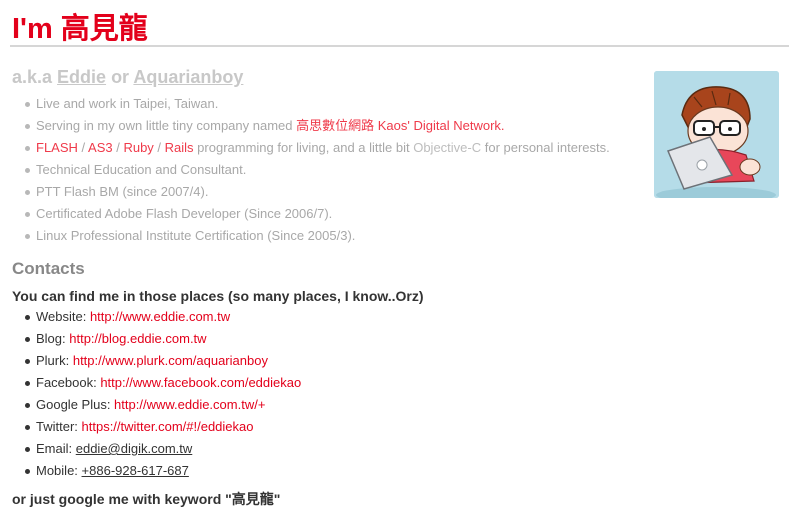 The image size is (800, 521). Describe the element at coordinates (48, 268) in the screenshot. I see `contacts-heading: Contacts` at that location.